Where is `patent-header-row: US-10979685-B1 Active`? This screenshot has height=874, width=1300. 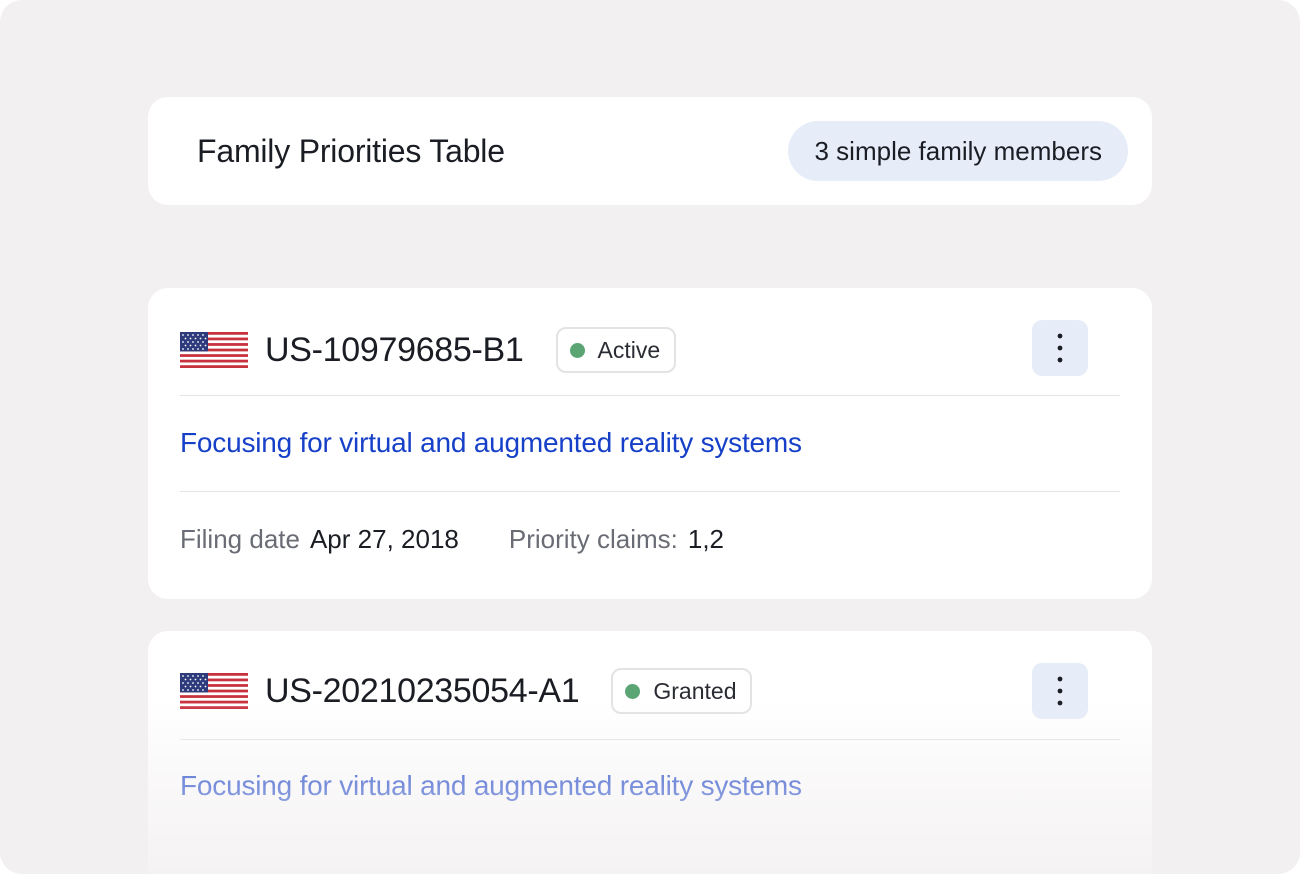 patent-header-row: US-10979685-B1 Active is located at coordinates (650, 350).